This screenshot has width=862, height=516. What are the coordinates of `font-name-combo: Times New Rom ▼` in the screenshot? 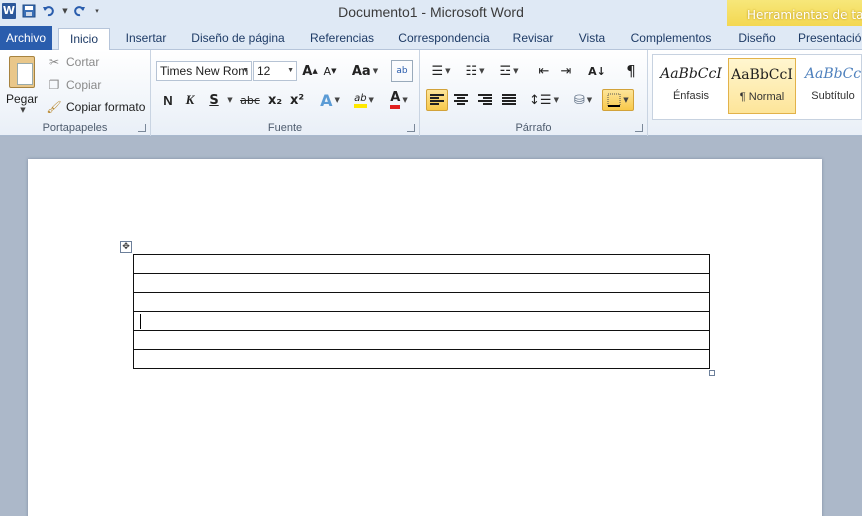 It's located at (204, 71).